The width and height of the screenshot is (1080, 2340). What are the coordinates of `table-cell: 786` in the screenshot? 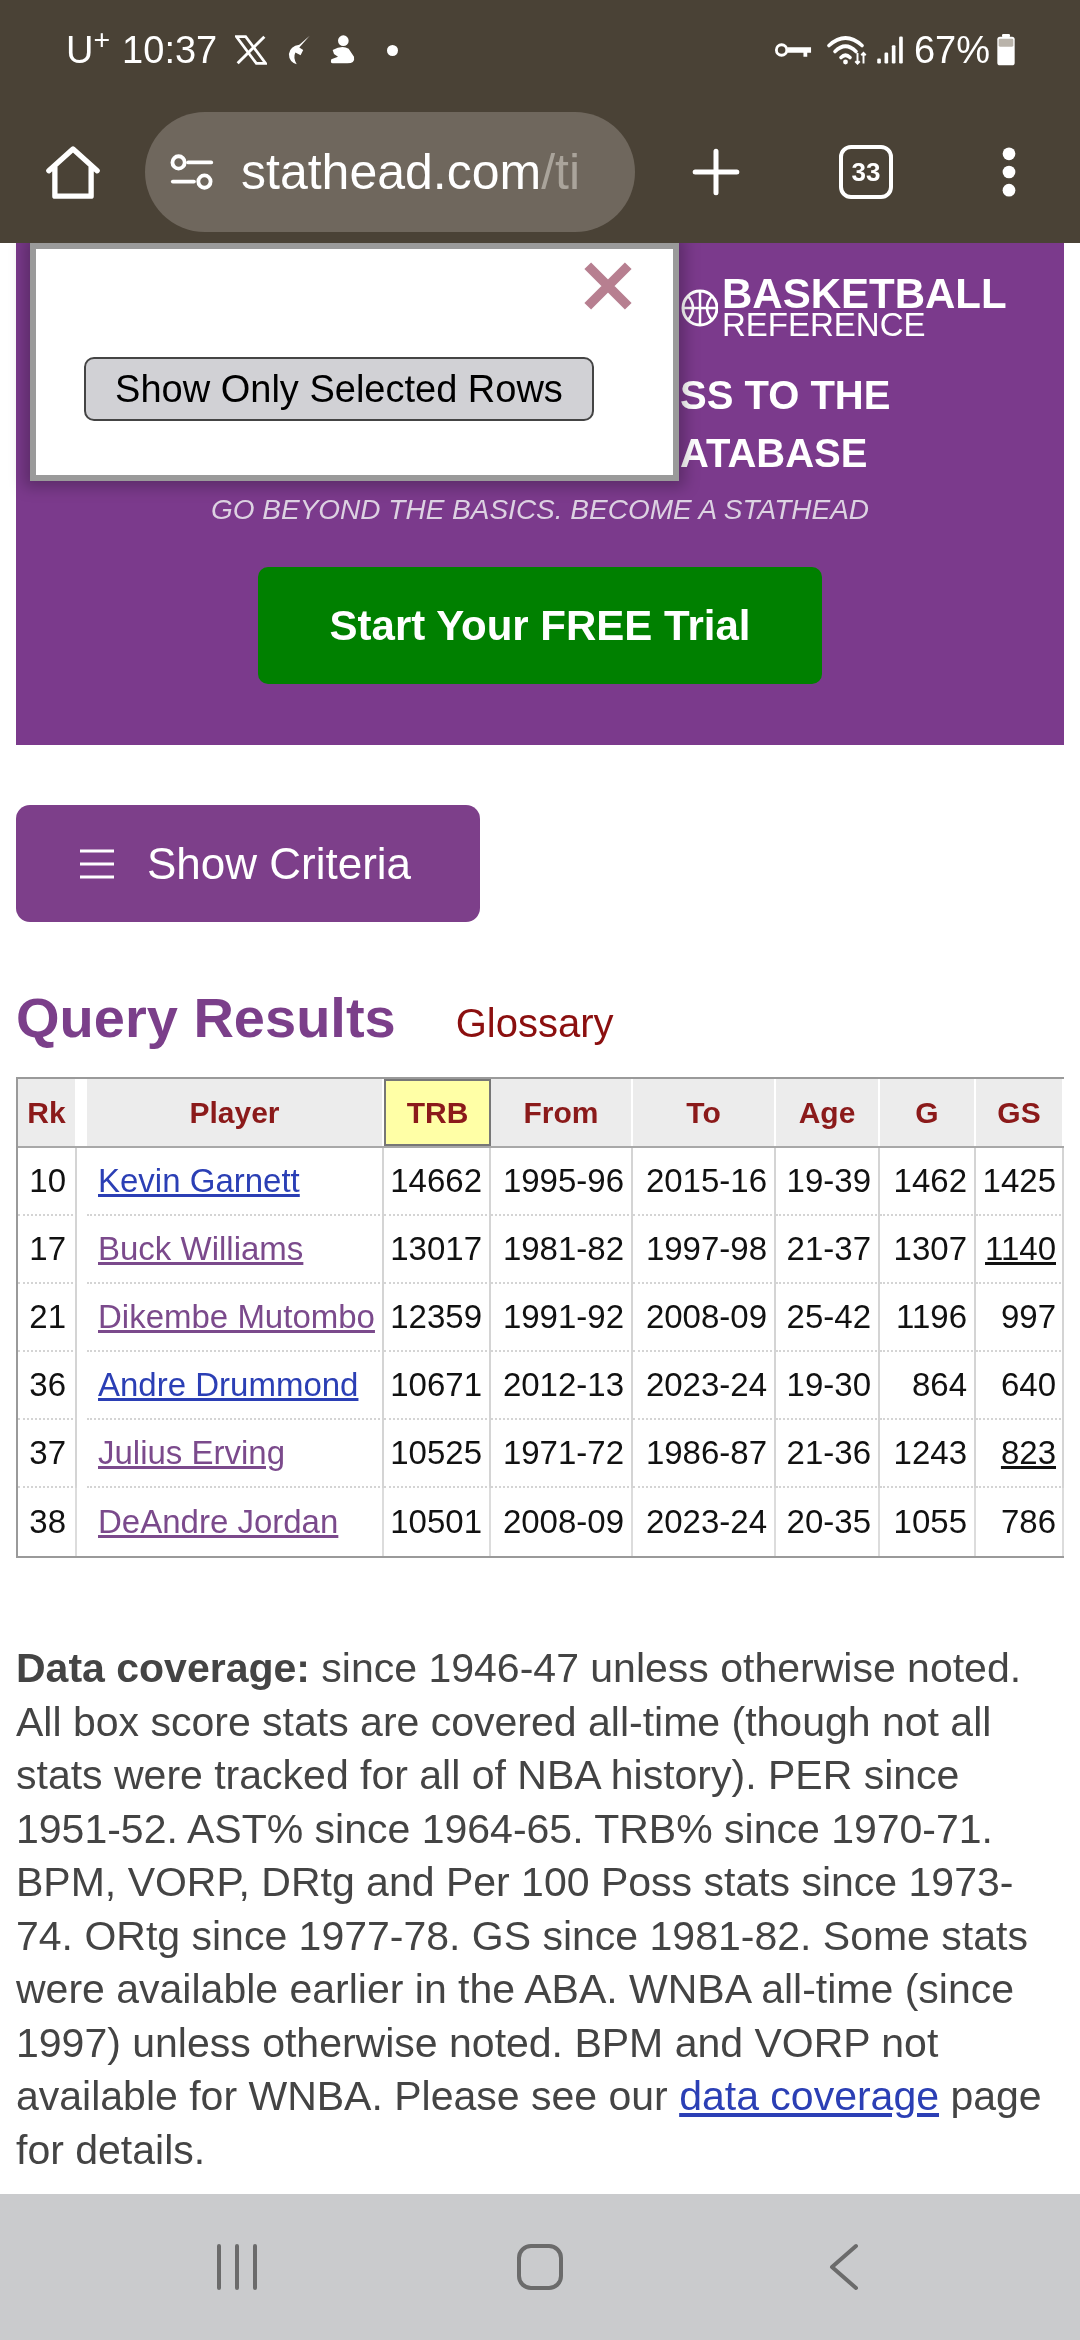 It's located at (1020, 1522).